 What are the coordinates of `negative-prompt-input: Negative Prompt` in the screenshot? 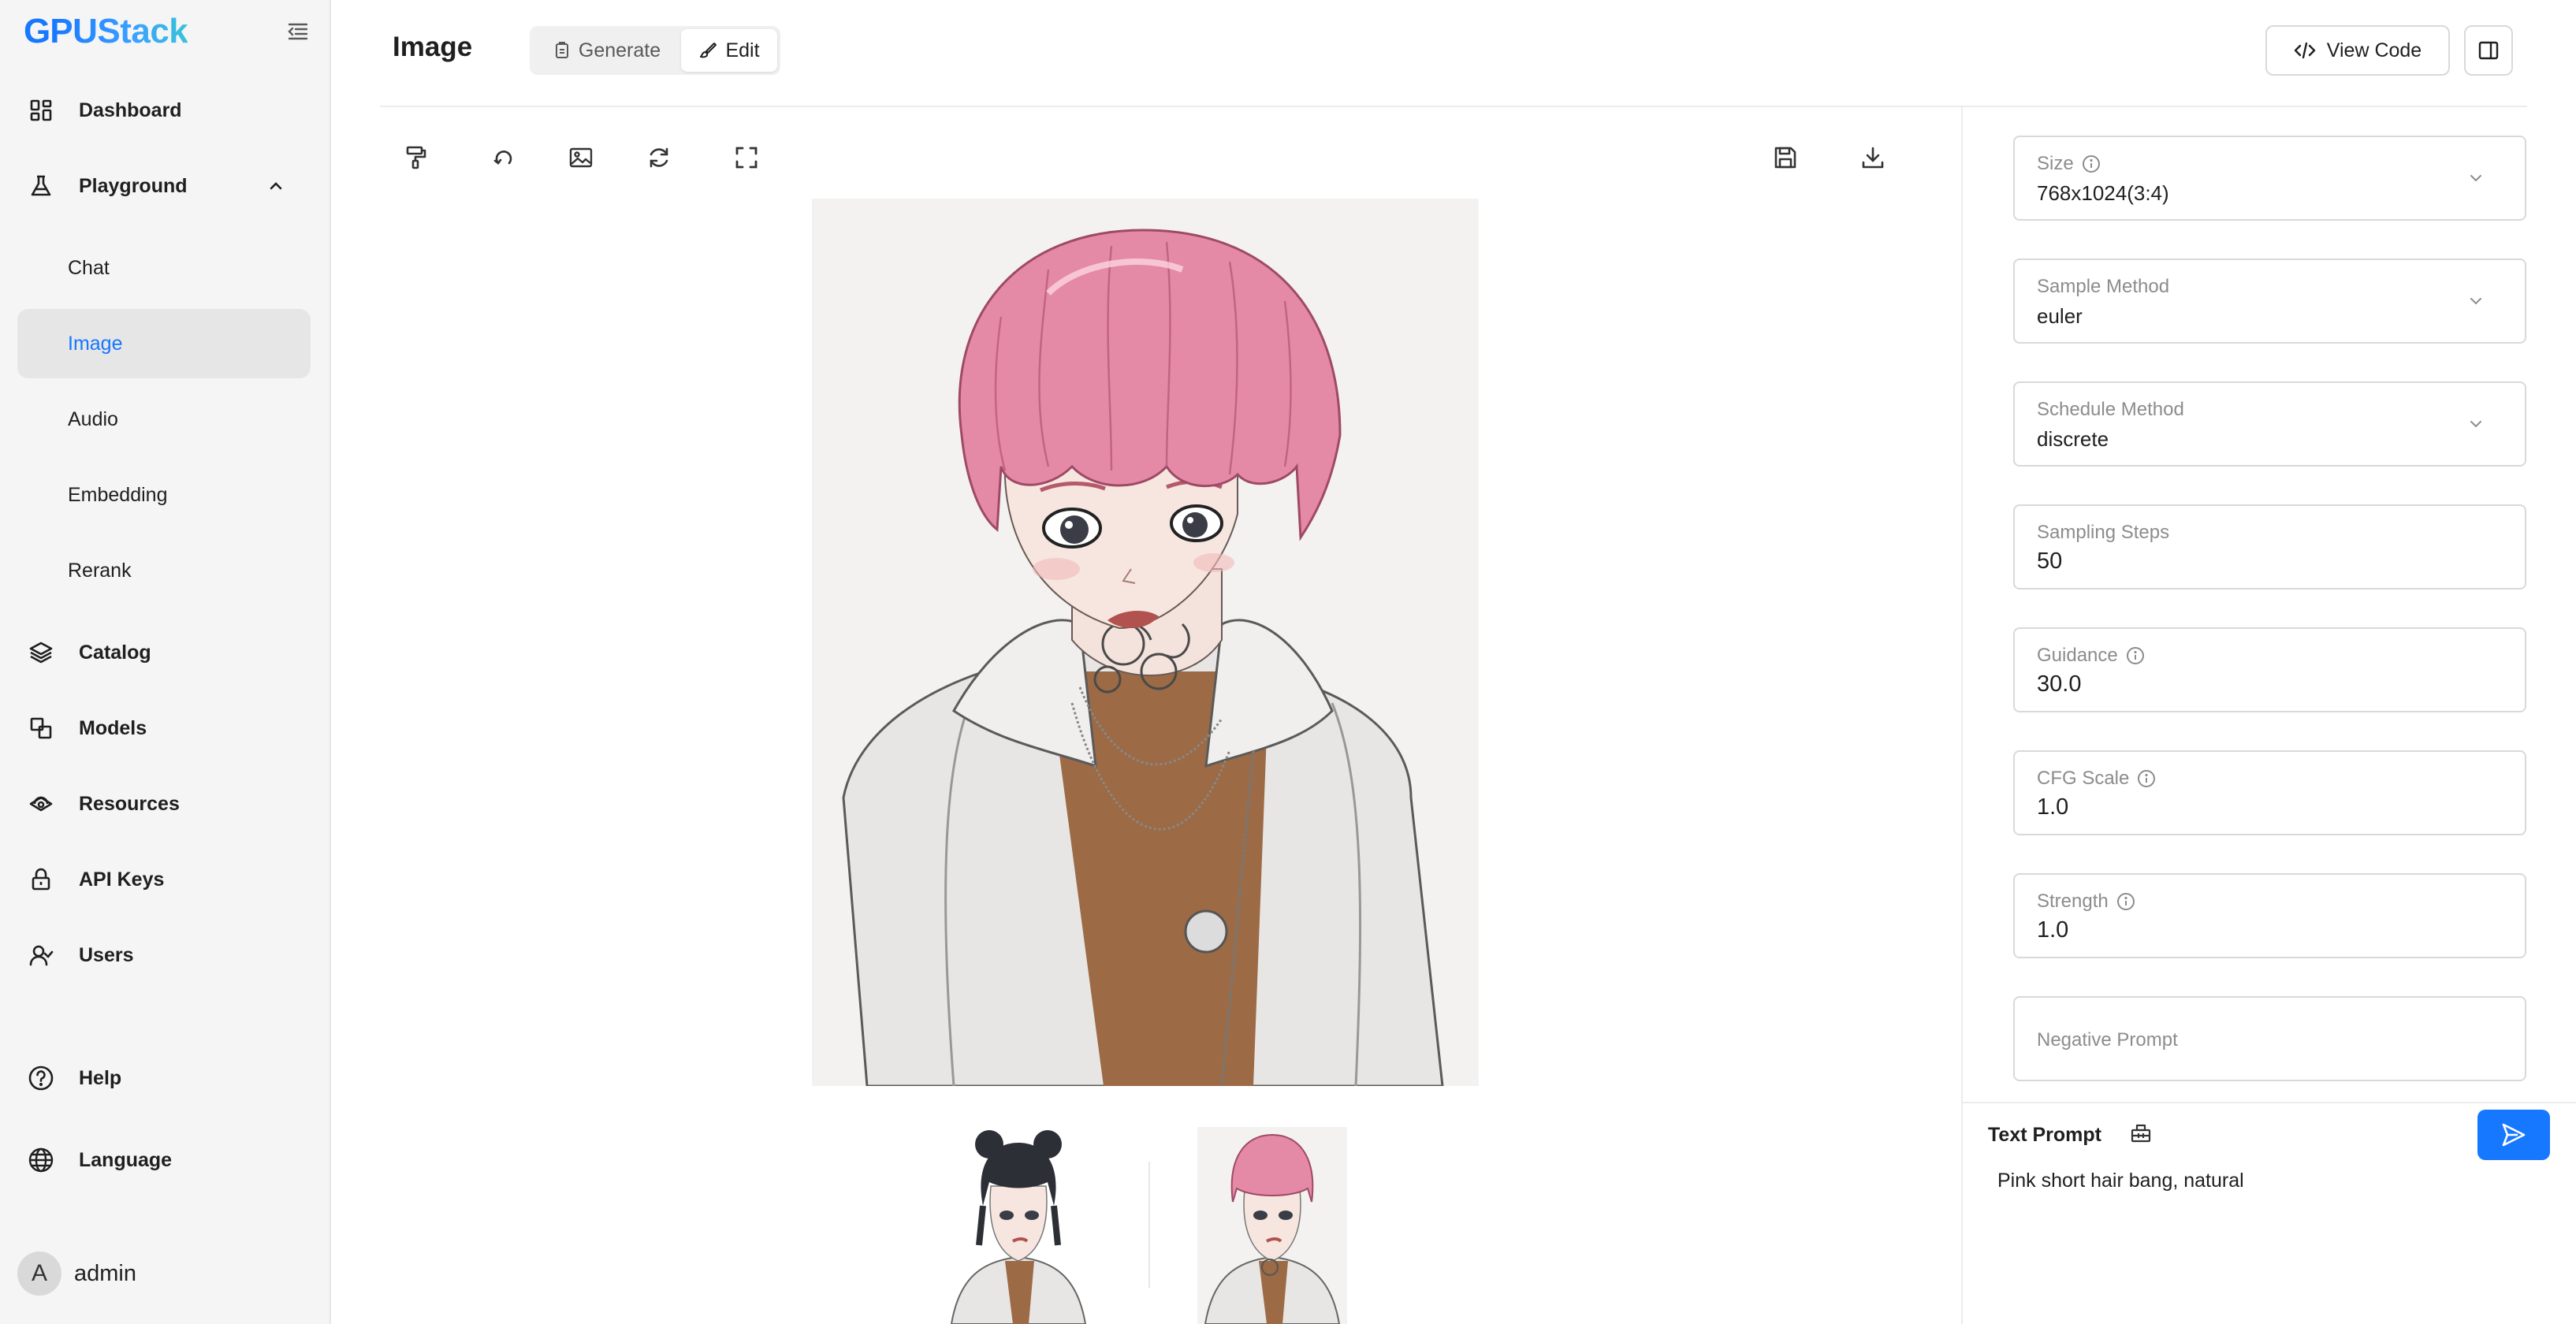 It's located at (2269, 1038).